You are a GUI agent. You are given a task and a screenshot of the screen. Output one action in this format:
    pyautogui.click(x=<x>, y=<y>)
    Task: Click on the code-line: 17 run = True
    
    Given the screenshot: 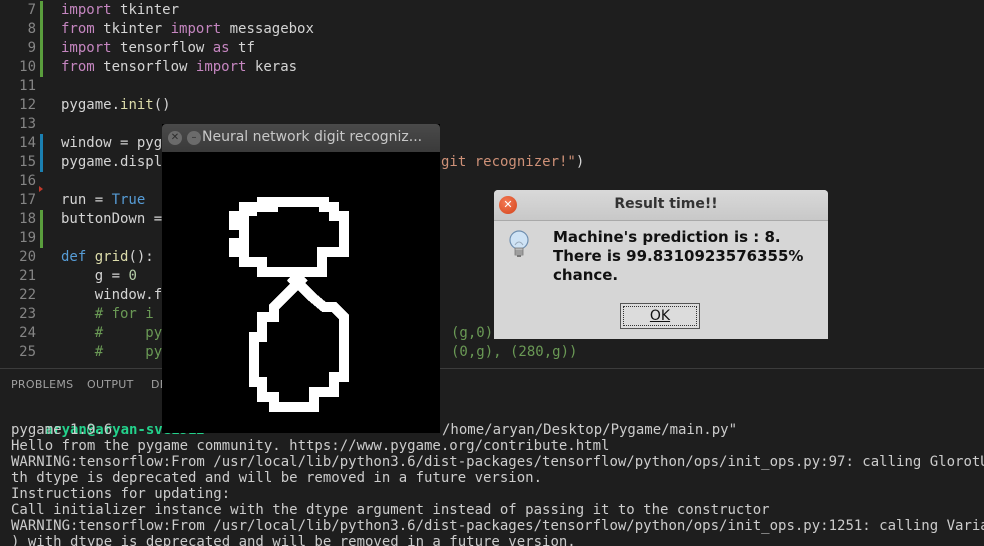 What is the action you would take?
    pyautogui.click(x=492, y=200)
    